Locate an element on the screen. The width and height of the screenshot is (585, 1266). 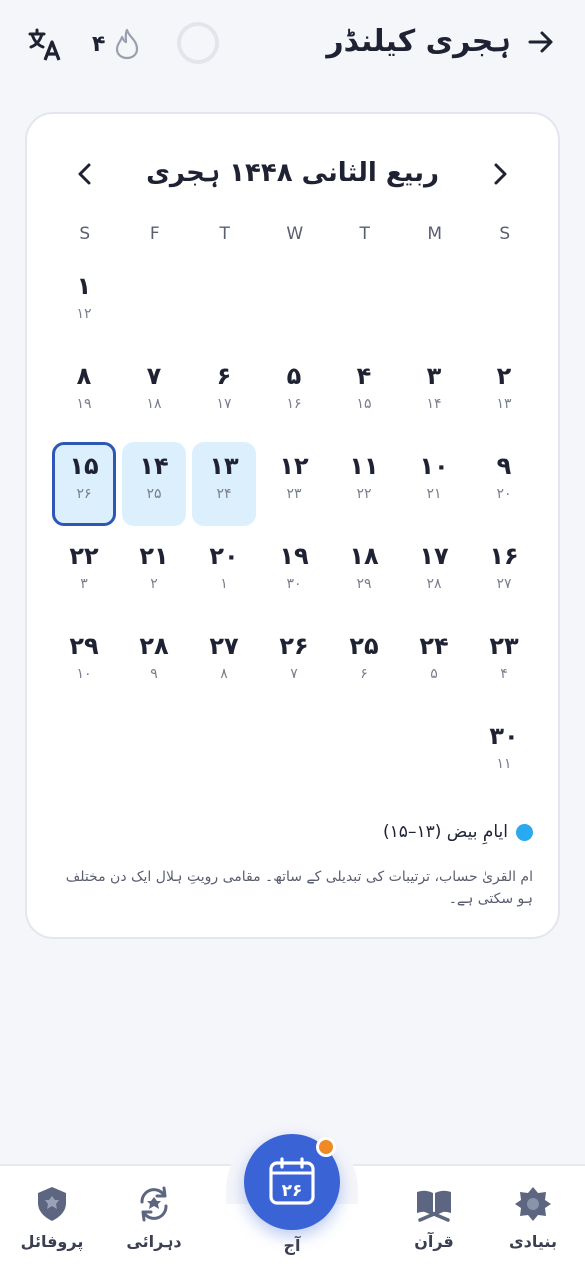
calendar-day: ۱۴ ۲۵ is located at coordinates (155, 487).